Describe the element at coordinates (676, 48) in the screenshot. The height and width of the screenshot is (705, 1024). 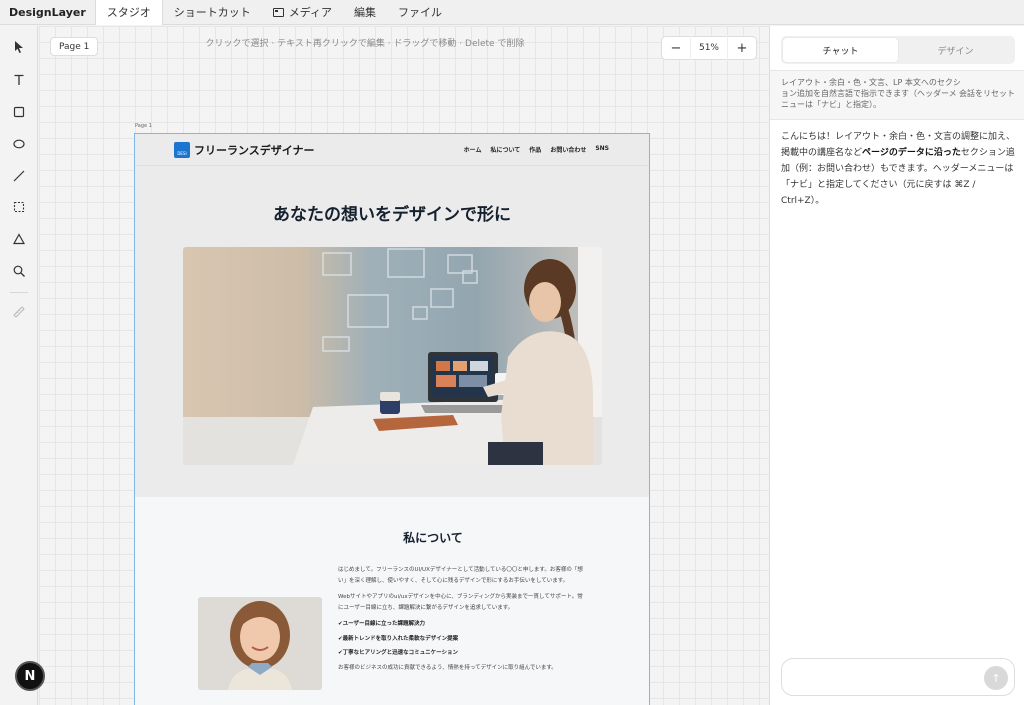
I see `zoom-out-button: −` at that location.